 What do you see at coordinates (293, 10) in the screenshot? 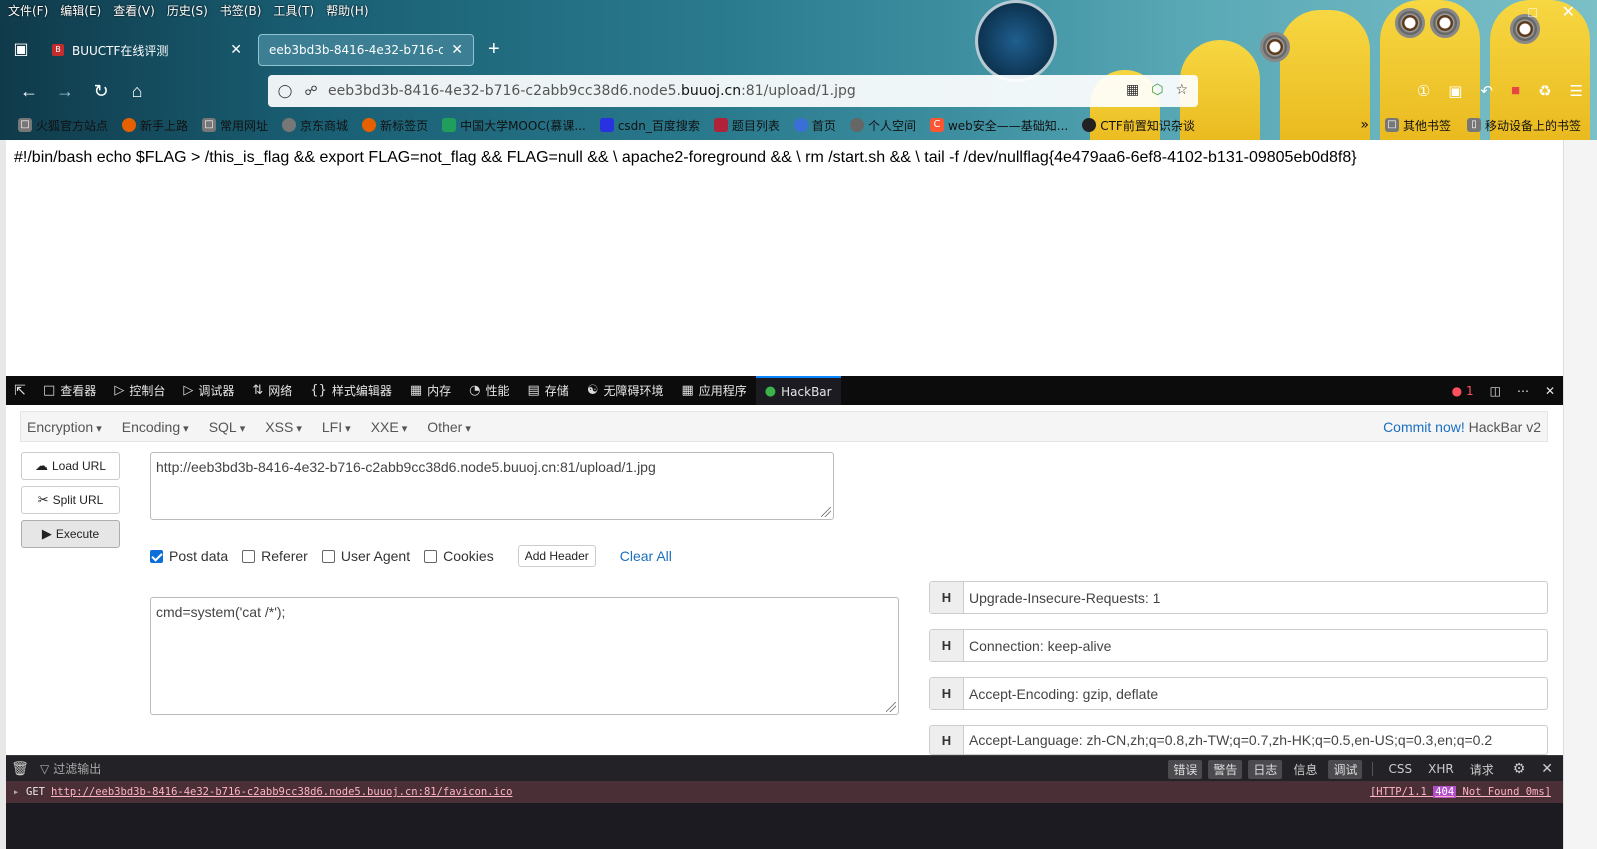
I see `menu-tools: 工具(T)` at bounding box center [293, 10].